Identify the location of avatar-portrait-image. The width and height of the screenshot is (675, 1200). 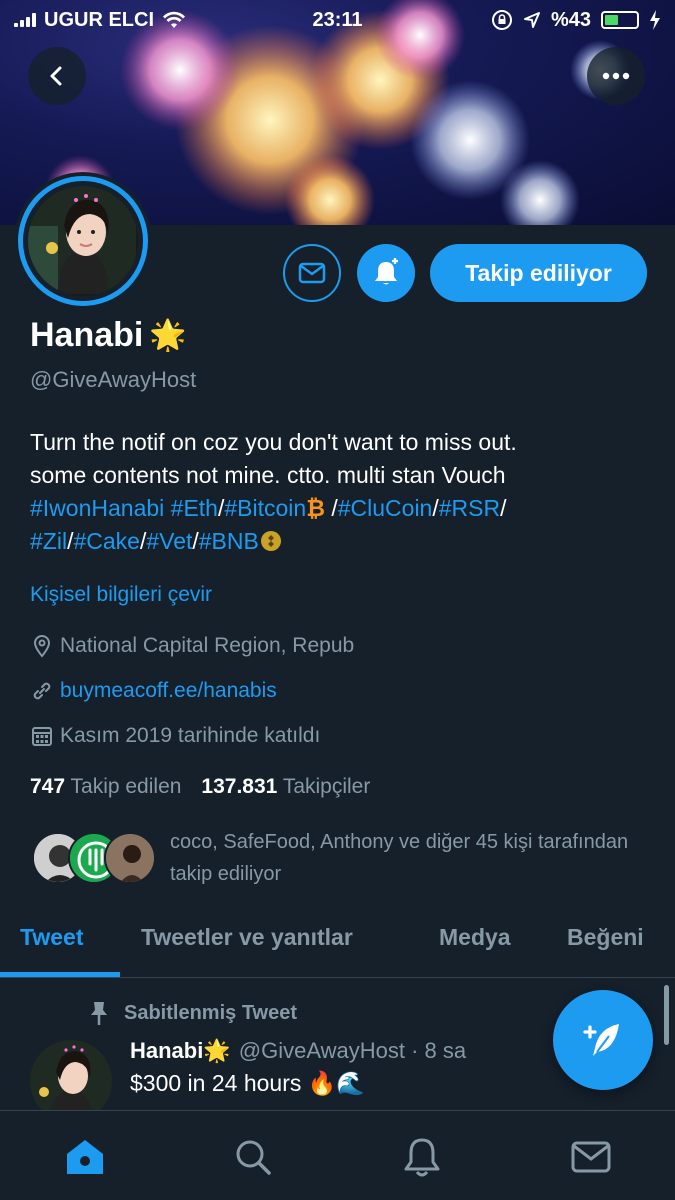
(82, 240).